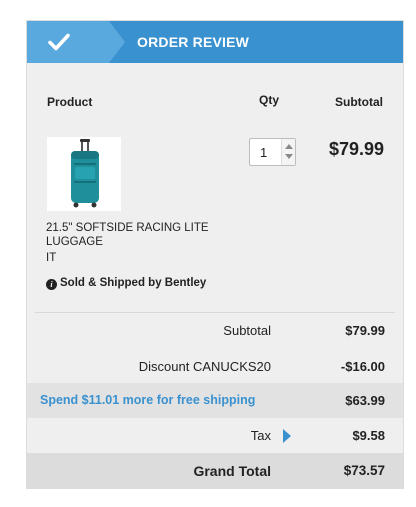 This screenshot has height=507, width=416. Describe the element at coordinates (215, 331) in the screenshot. I see `summary-row-subtotal: Subtotal $79.99` at that location.